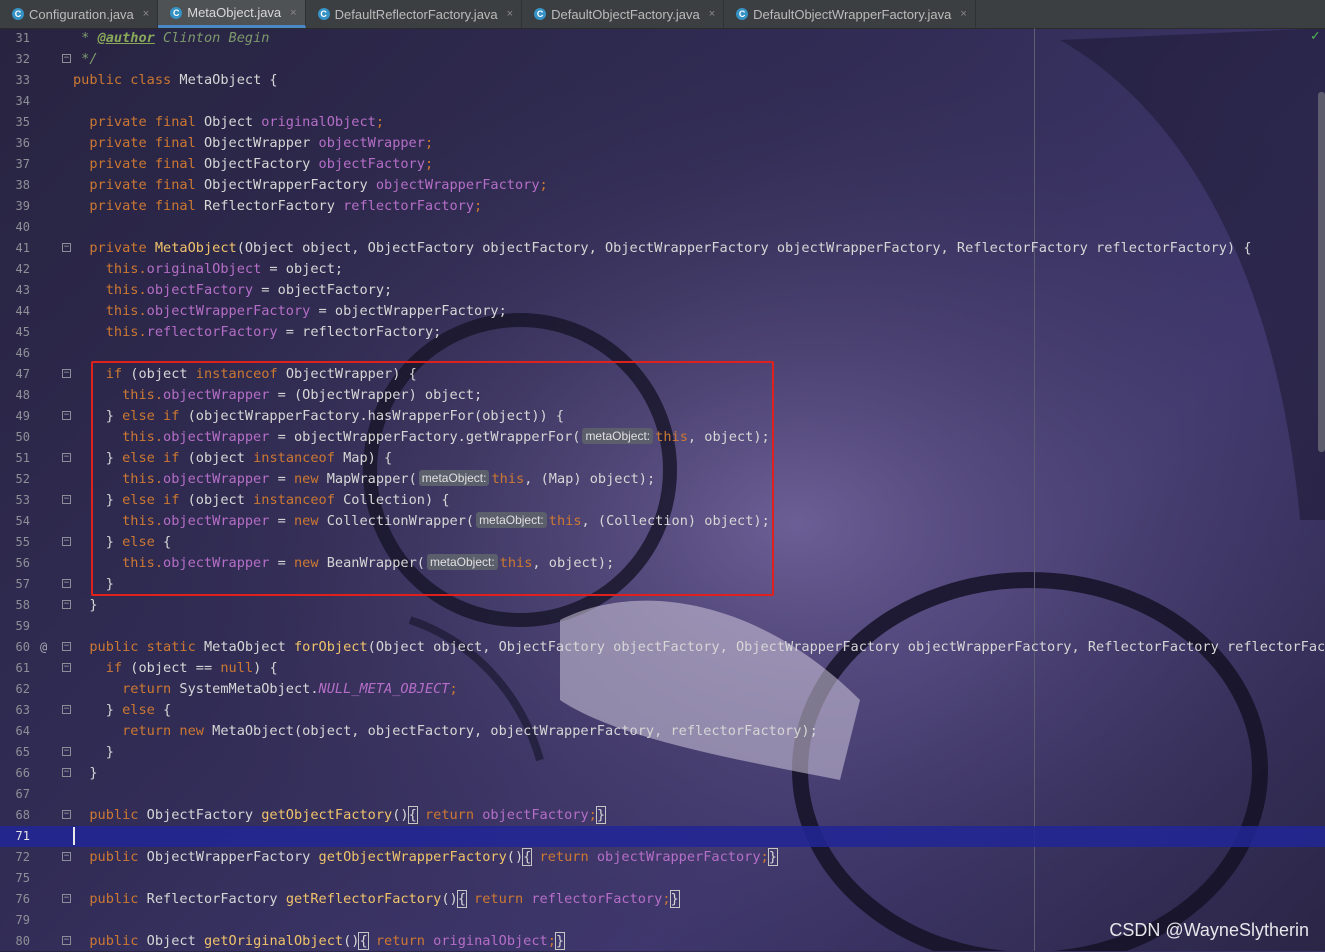 The width and height of the screenshot is (1325, 952). What do you see at coordinates (15, 122) in the screenshot?
I see `line-number: 35` at bounding box center [15, 122].